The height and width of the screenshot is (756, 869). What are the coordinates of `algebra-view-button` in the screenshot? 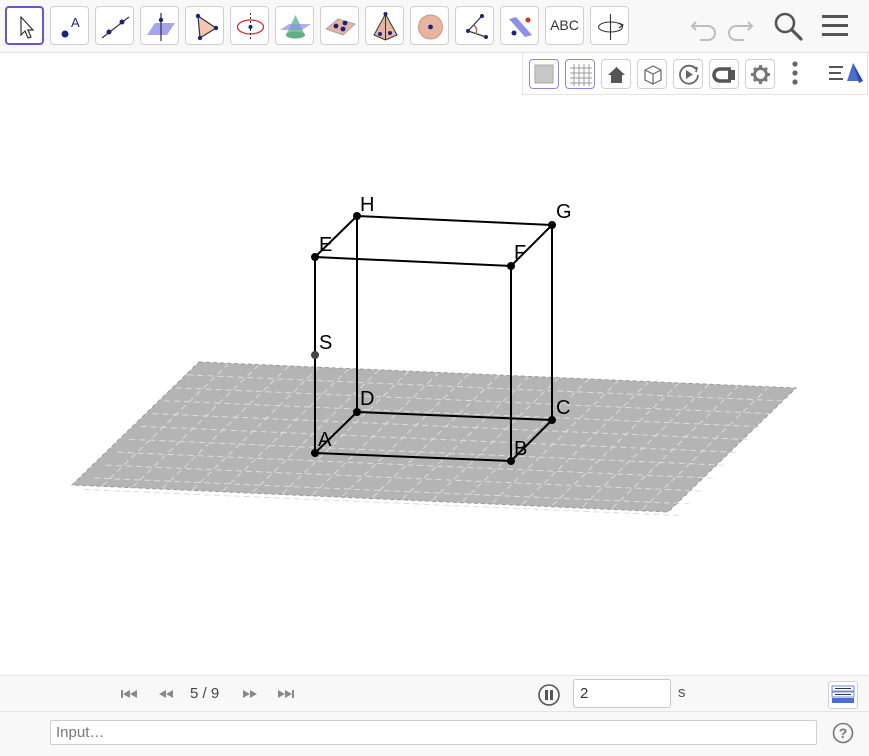 It's located at (843, 695).